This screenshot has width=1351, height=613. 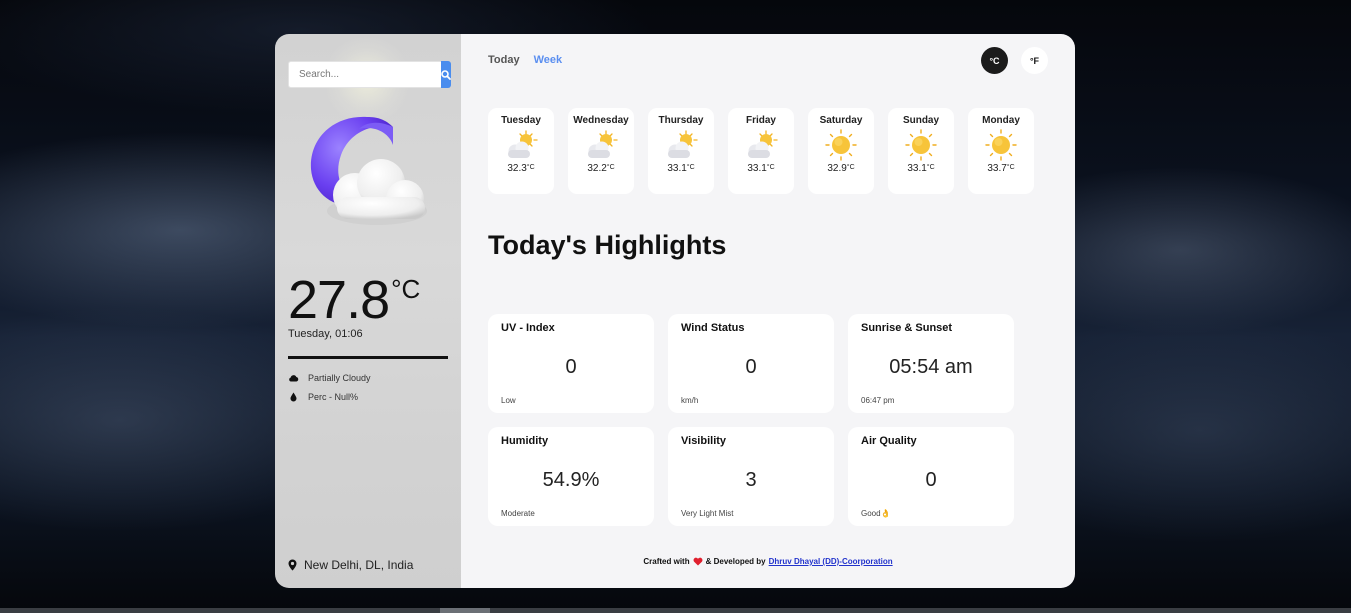 What do you see at coordinates (359, 565) in the screenshot?
I see `location-text: New Delhi, DL, India` at bounding box center [359, 565].